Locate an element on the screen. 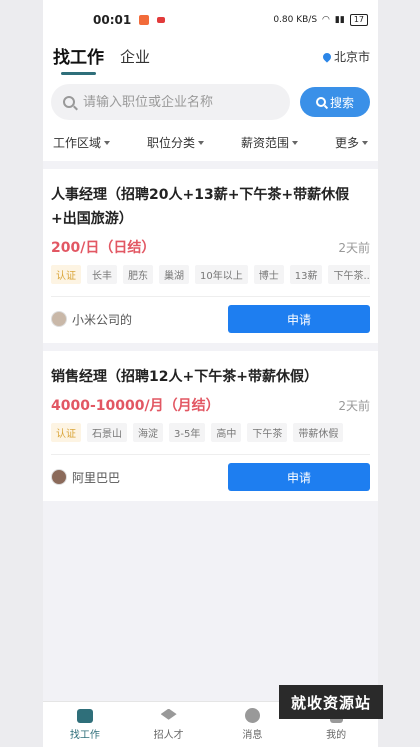  job-tag: 下午茶 is located at coordinates (267, 432).